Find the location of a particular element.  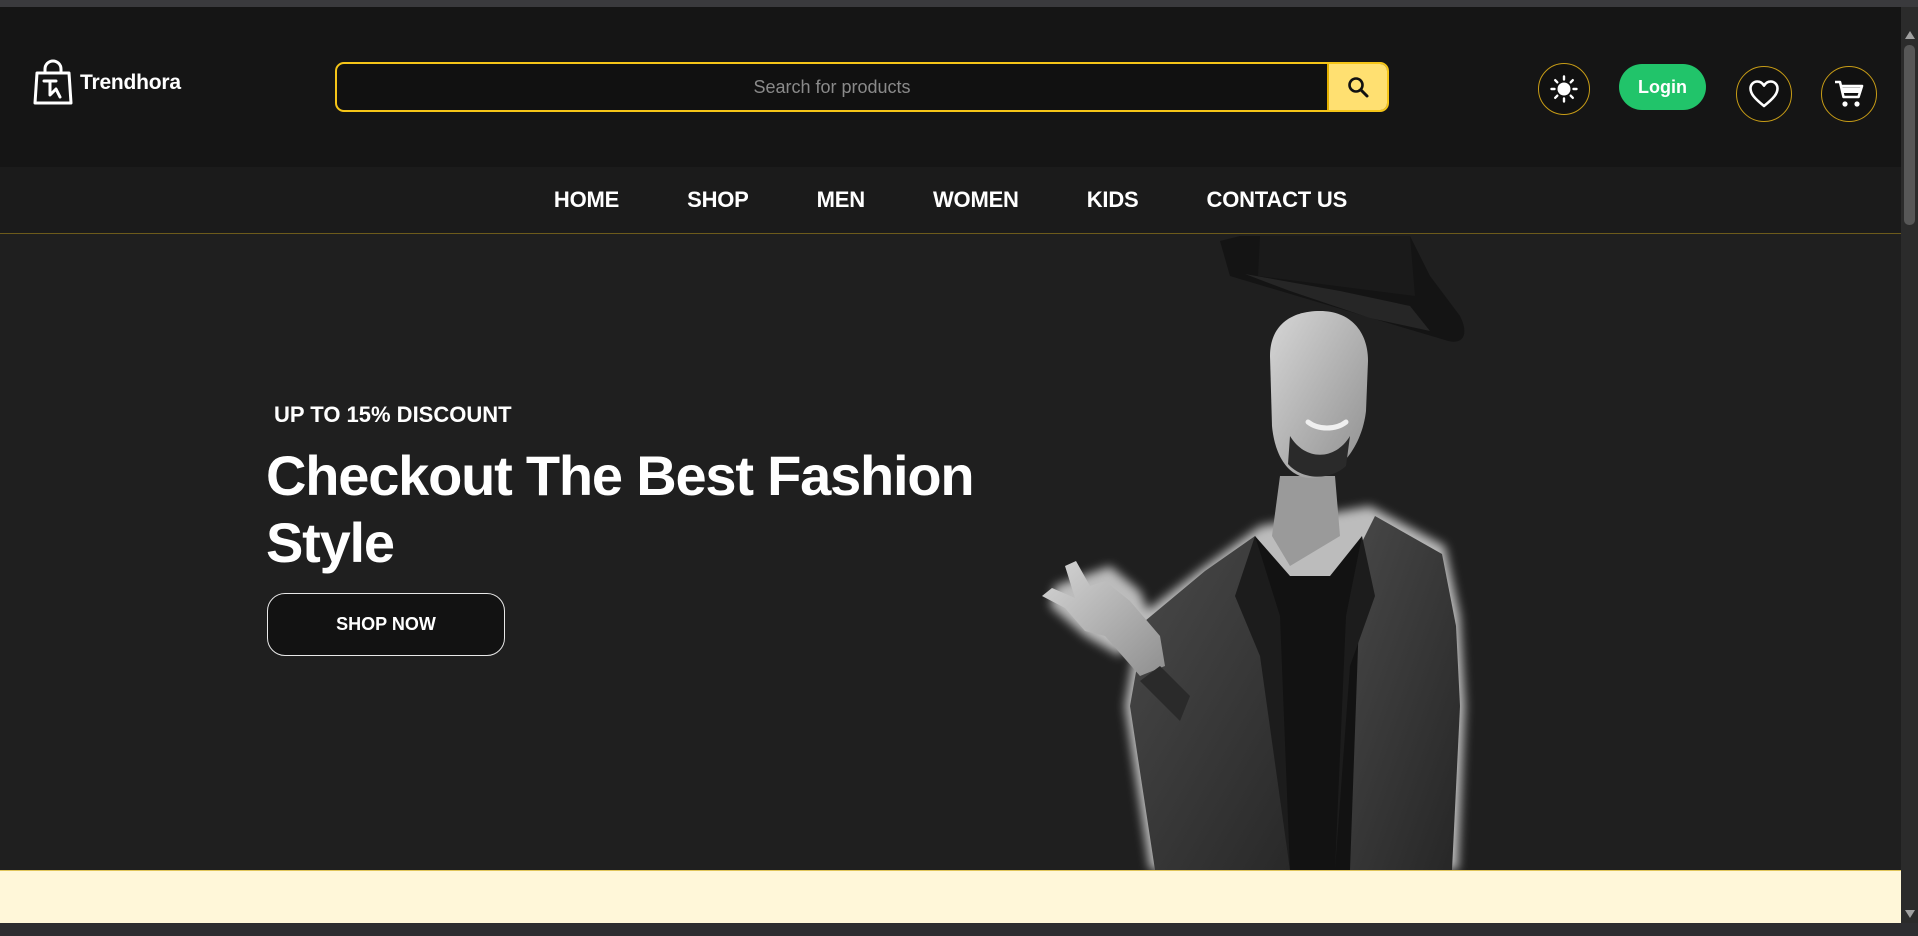

main-nav: HOME SHOP MEN WOMEN KIDS CONTACT US is located at coordinates (950, 200).